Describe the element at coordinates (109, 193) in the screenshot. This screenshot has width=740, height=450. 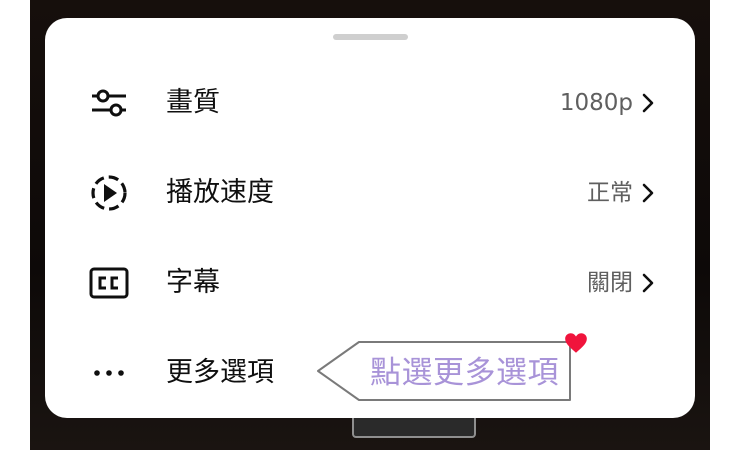
I see `playback-speed-icon` at that location.